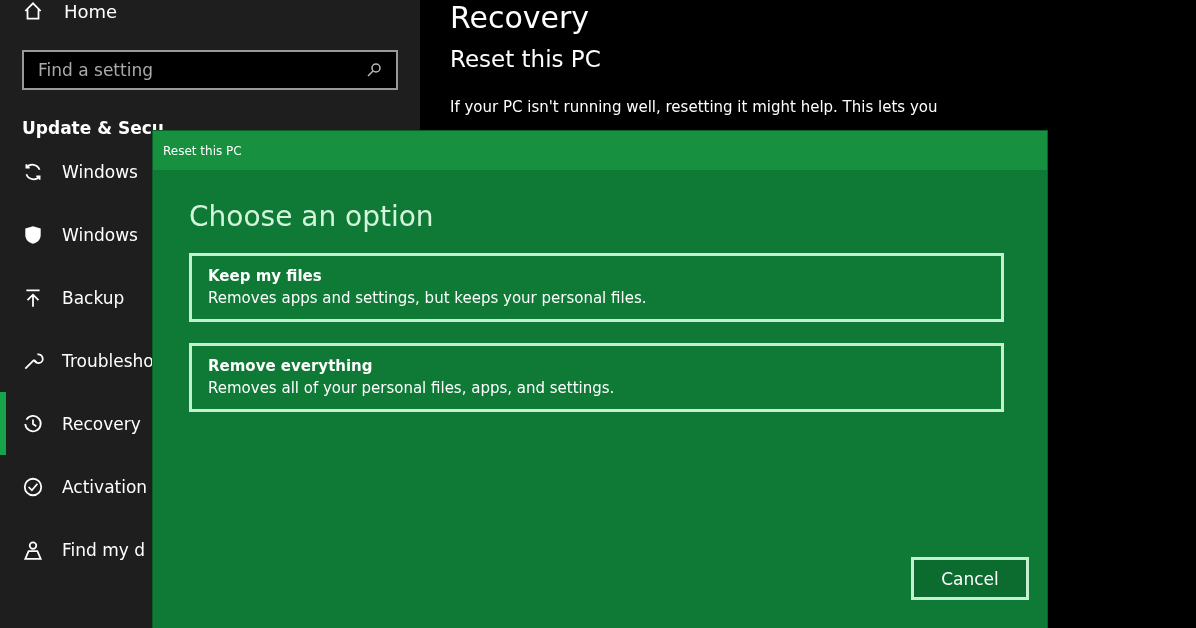  I want to click on dialog-title: Reset this PC, so click(600, 150).